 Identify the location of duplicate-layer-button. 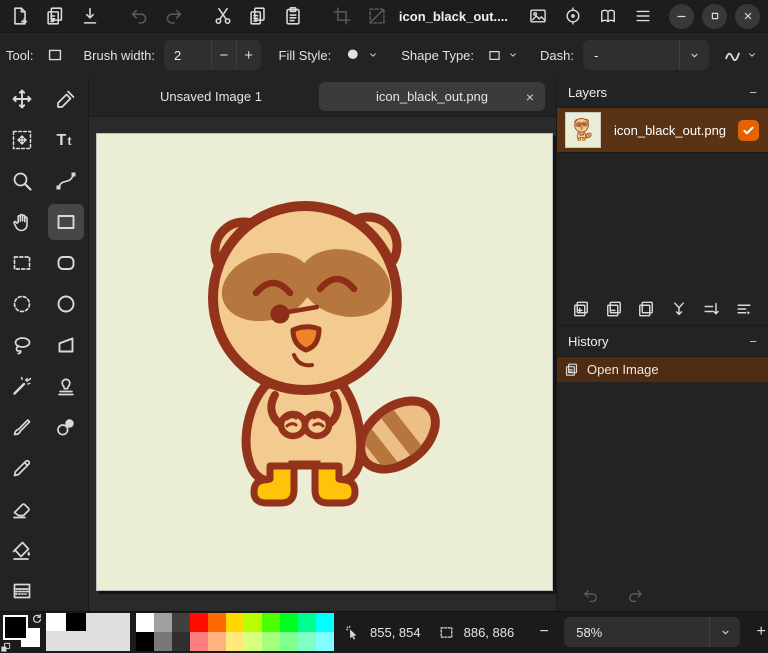
(646, 309).